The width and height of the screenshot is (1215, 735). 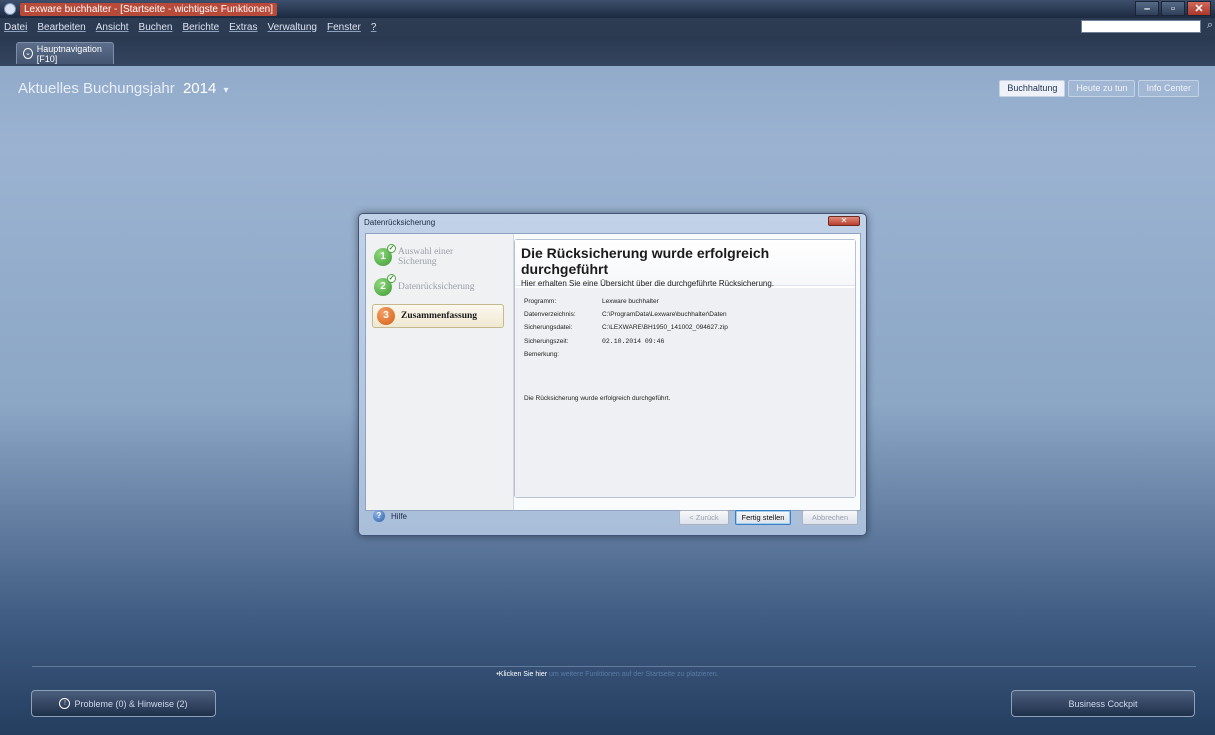 I want to click on fiscal-year-selector: Aktuelles Buchungsjahr 2014 ▾, so click(x=123, y=88).